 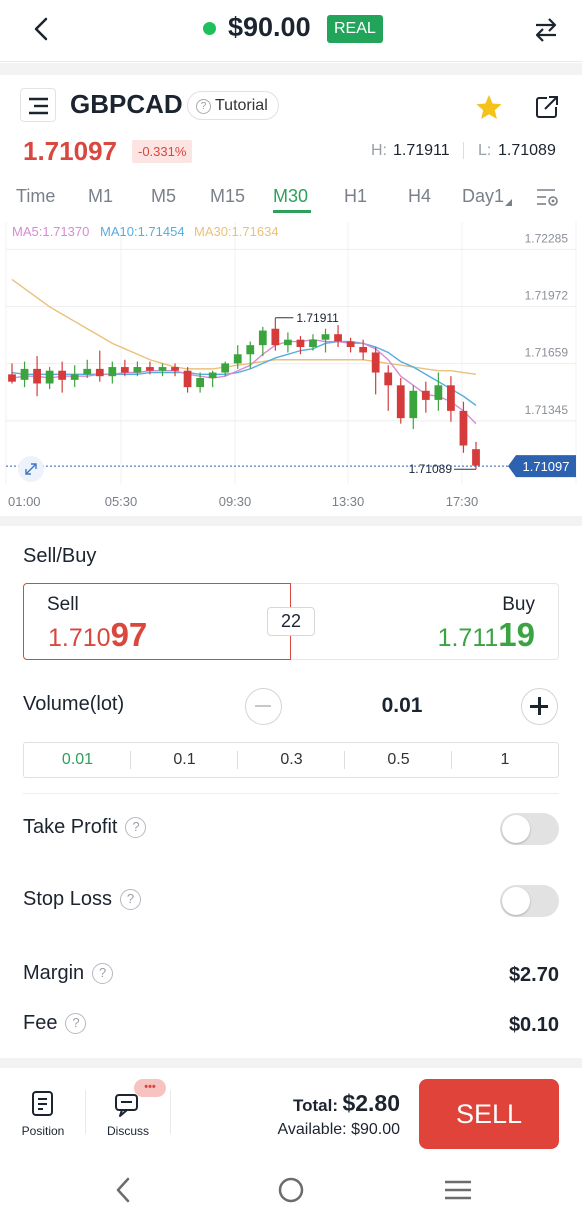 What do you see at coordinates (527, 150) in the screenshot?
I see `low-value: 1.71089` at bounding box center [527, 150].